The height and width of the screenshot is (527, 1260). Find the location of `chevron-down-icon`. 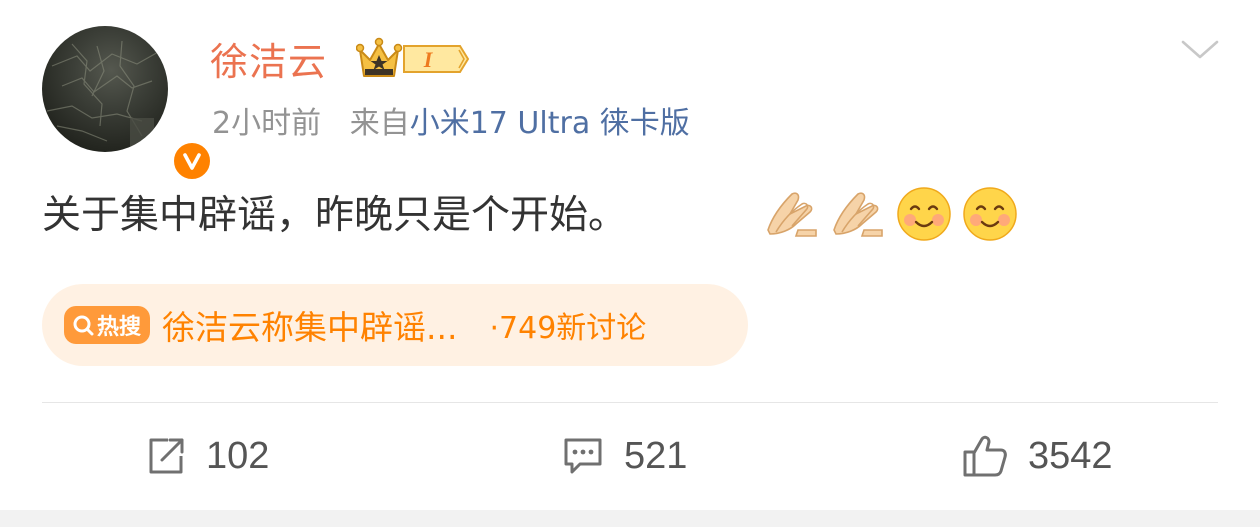

chevron-down-icon is located at coordinates (1200, 50).